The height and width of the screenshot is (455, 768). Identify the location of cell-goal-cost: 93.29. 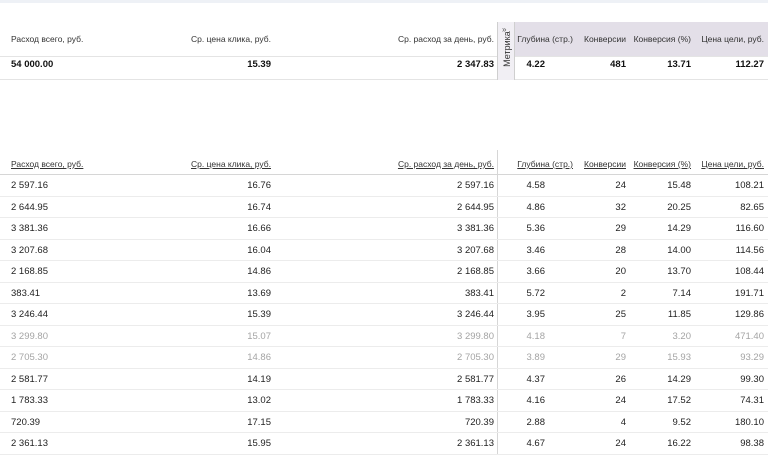
(752, 357).